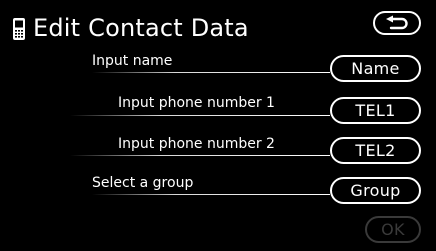 This screenshot has width=436, height=251. Describe the element at coordinates (143, 183) in the screenshot. I see `select-a-group-label: Select a group` at that location.